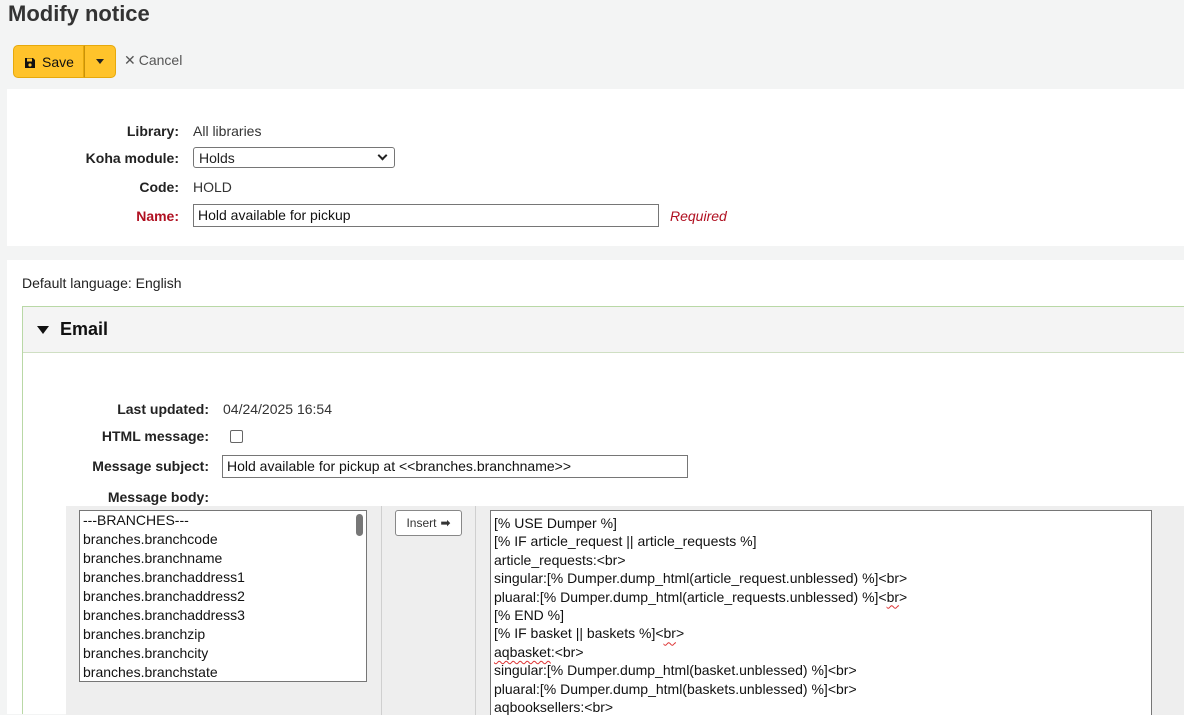 The height and width of the screenshot is (715, 1184). What do you see at coordinates (595, 191) in the screenshot?
I see `code-row: Code: HOLD` at bounding box center [595, 191].